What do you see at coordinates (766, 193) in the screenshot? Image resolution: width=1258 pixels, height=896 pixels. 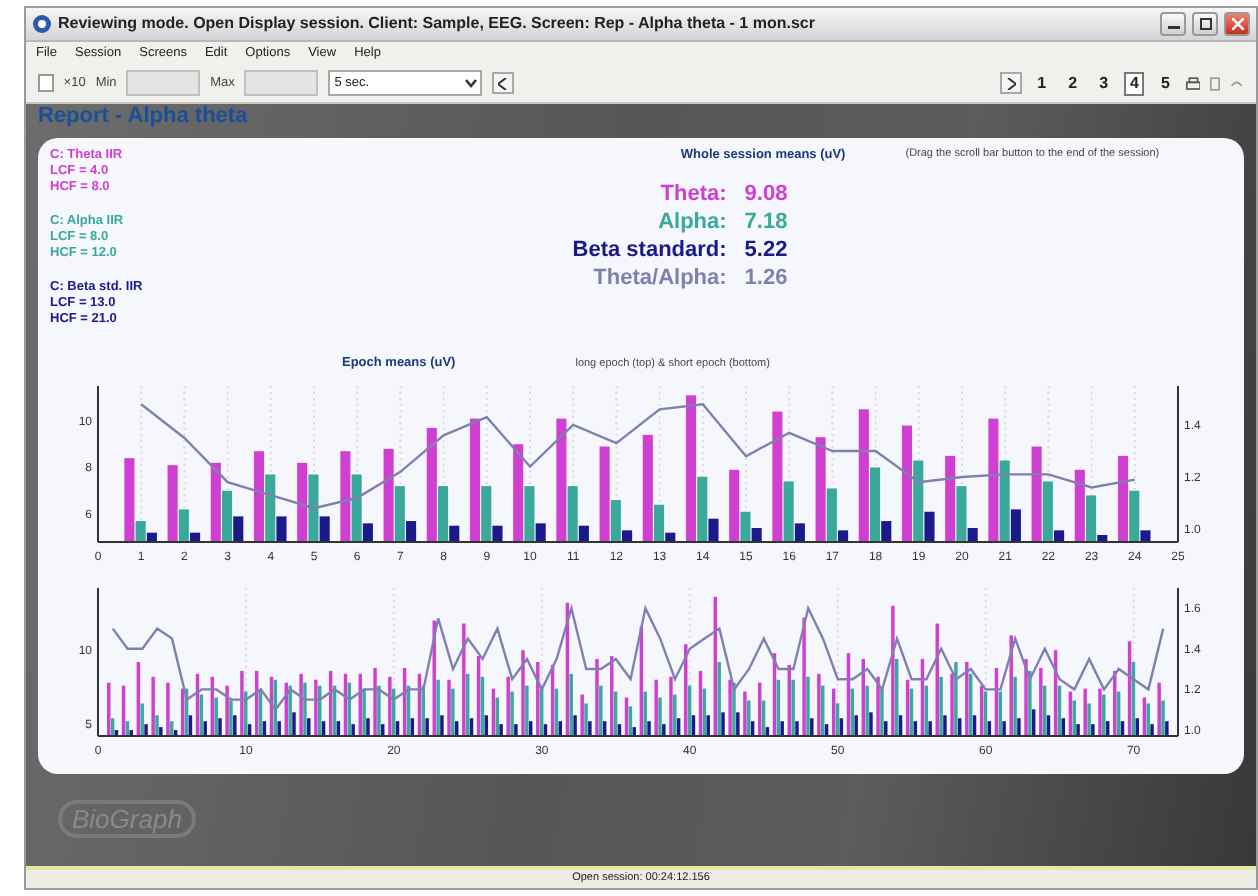 I see `mean-value: 9.08` at bounding box center [766, 193].